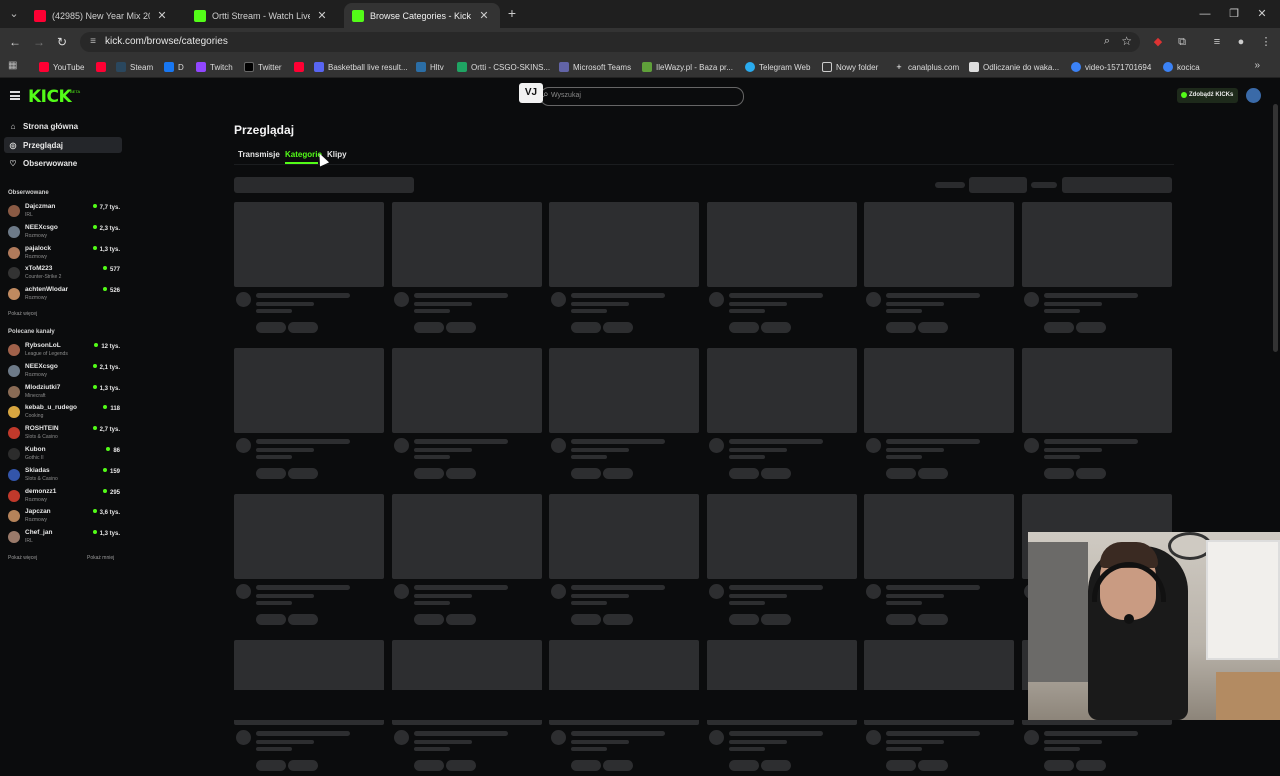 This screenshot has height=776, width=1280. I want to click on menu-kebab-icon: ⋮, so click(1266, 42).